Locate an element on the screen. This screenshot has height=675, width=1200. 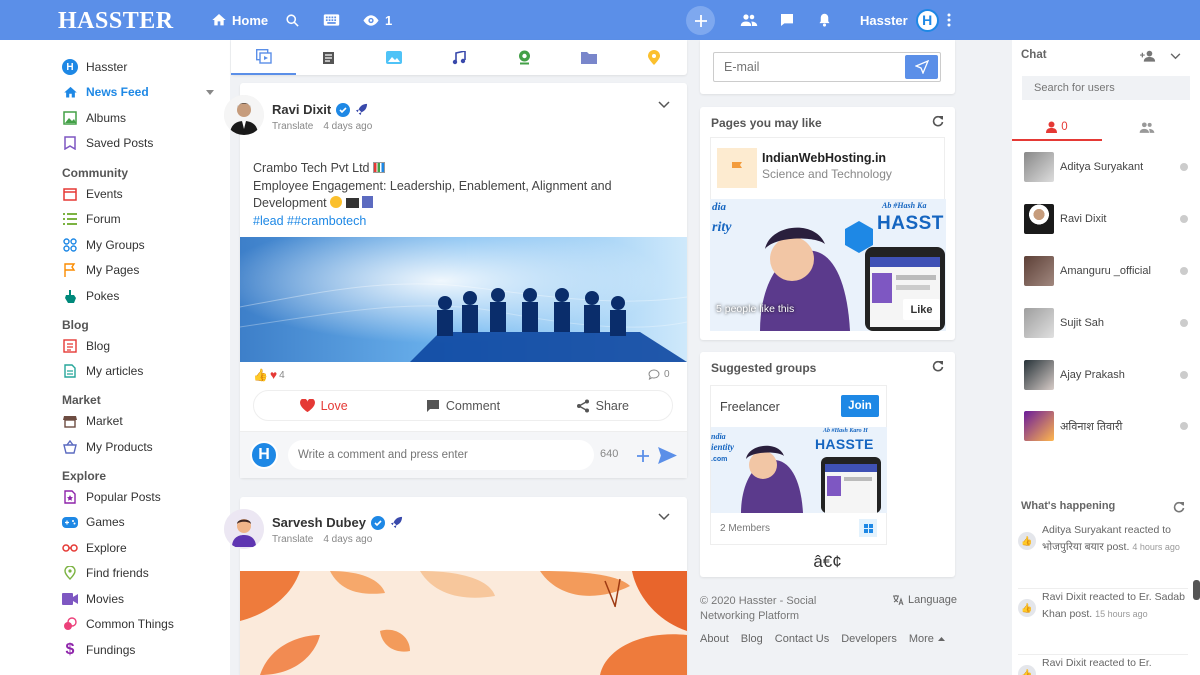
post-card: Sarvesh Dubey Translate 4 days ago is located at coordinates (455, 586).